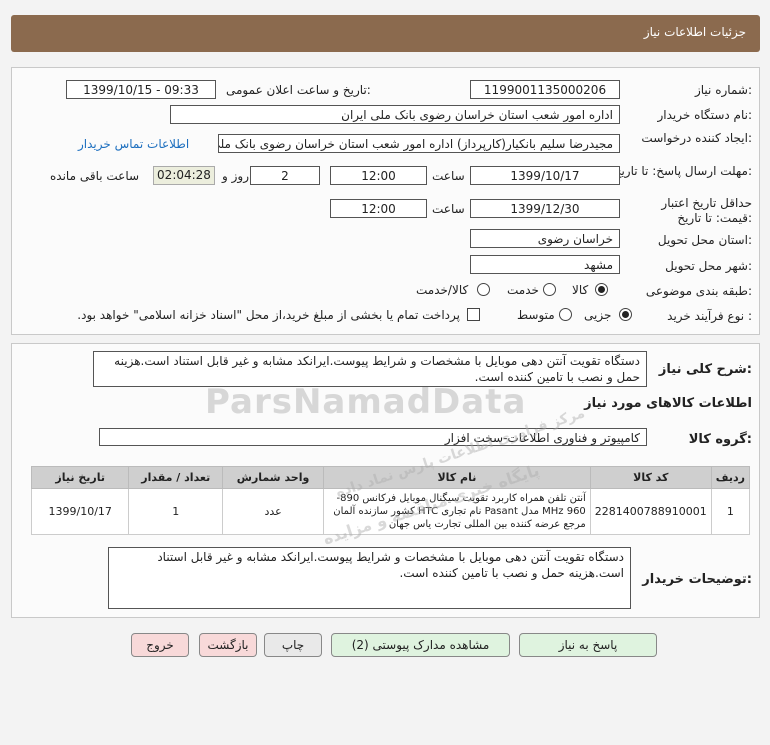 This screenshot has width=770, height=745. Describe the element at coordinates (133, 144) in the screenshot. I see `buyer-contact-link: اطلاعات تماس خریدار` at that location.